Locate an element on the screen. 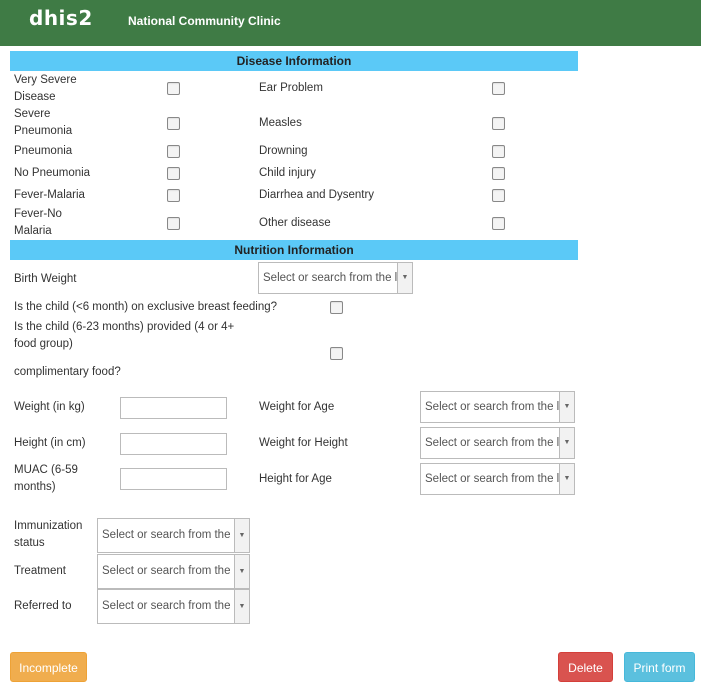  birth-weight-select-value: Select or search from the list is located at coordinates (336, 278).